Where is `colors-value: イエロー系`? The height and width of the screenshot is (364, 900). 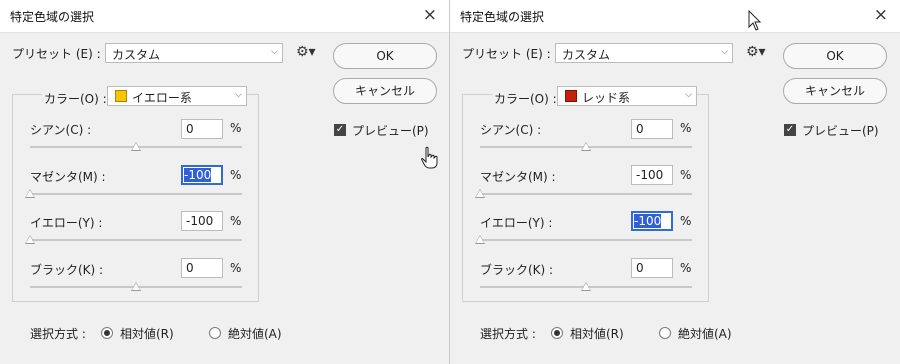
colors-value: イエロー系 is located at coordinates (162, 98).